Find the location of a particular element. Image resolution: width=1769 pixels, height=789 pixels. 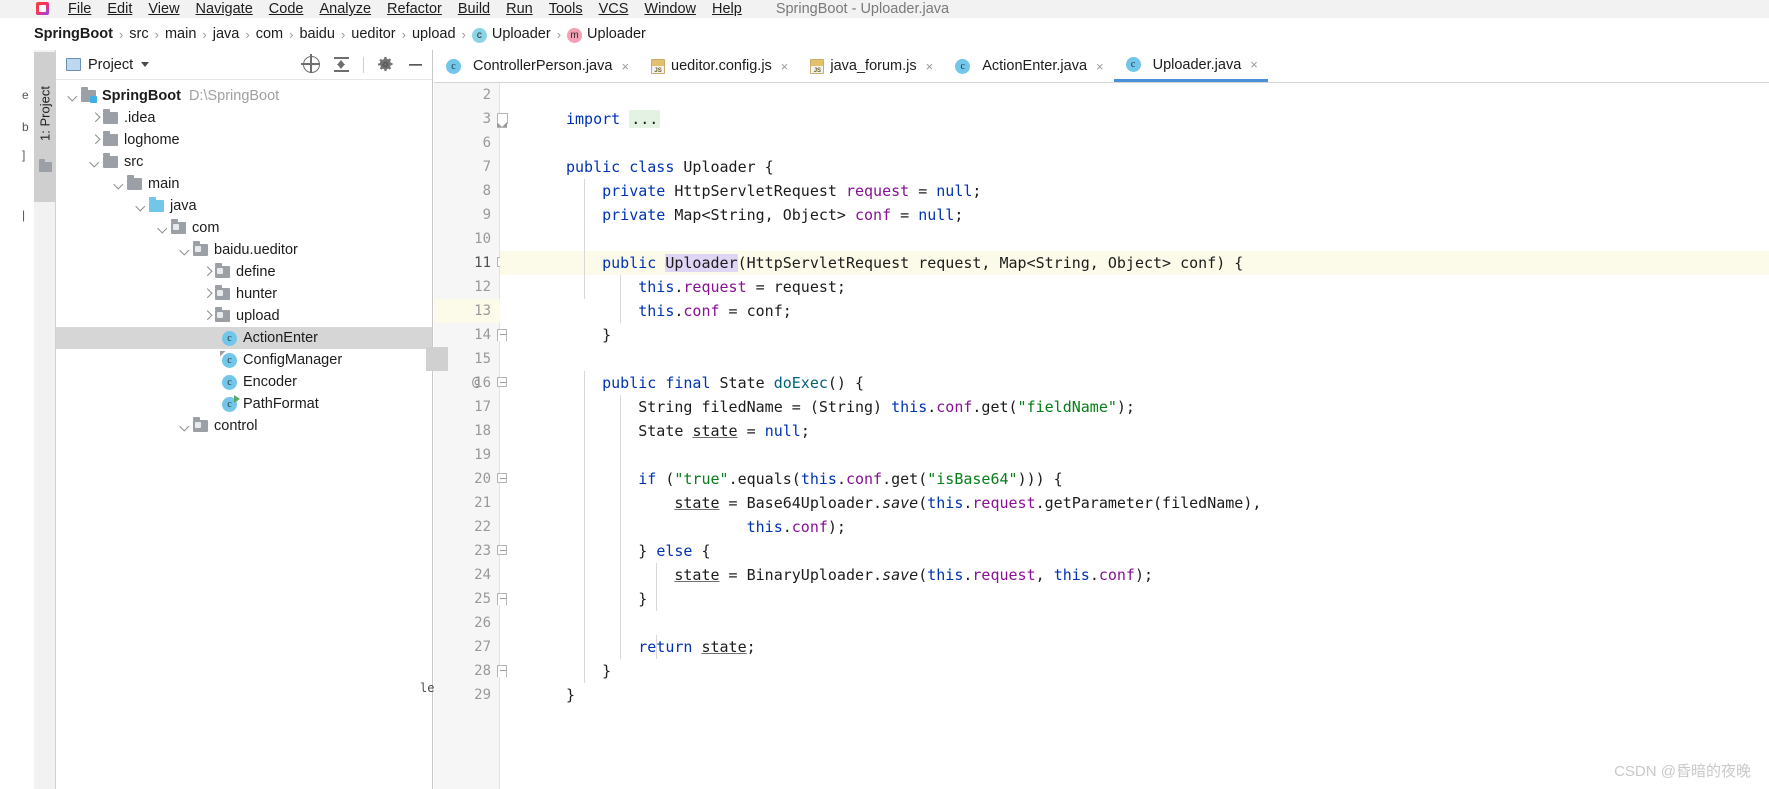

menu-file-label: File is located at coordinates (80, 9).